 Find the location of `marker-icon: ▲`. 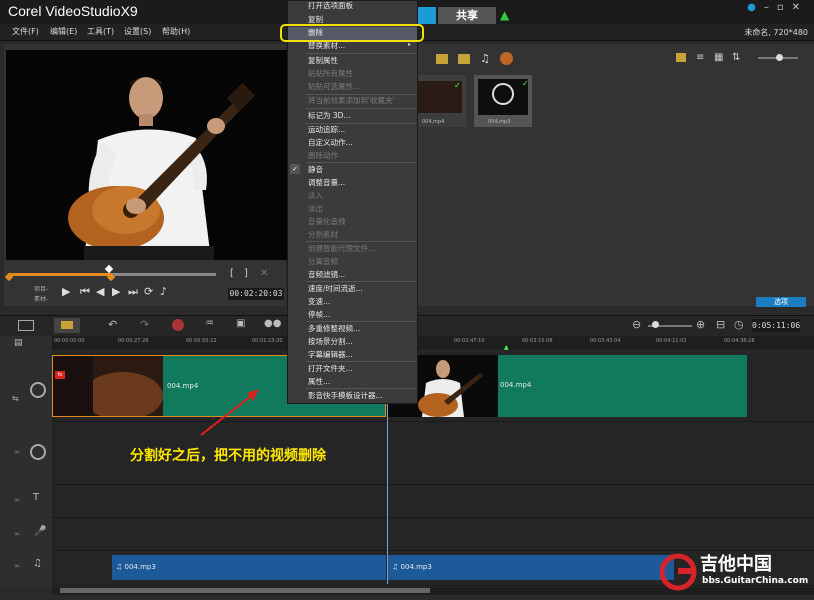

marker-icon: ▲ is located at coordinates (506, 347).